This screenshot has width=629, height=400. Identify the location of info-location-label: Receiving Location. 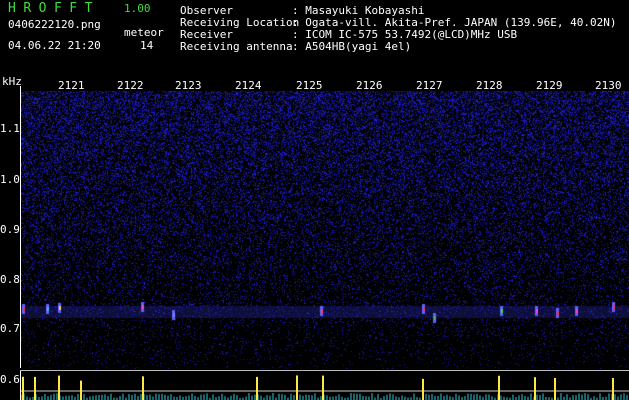
(240, 22).